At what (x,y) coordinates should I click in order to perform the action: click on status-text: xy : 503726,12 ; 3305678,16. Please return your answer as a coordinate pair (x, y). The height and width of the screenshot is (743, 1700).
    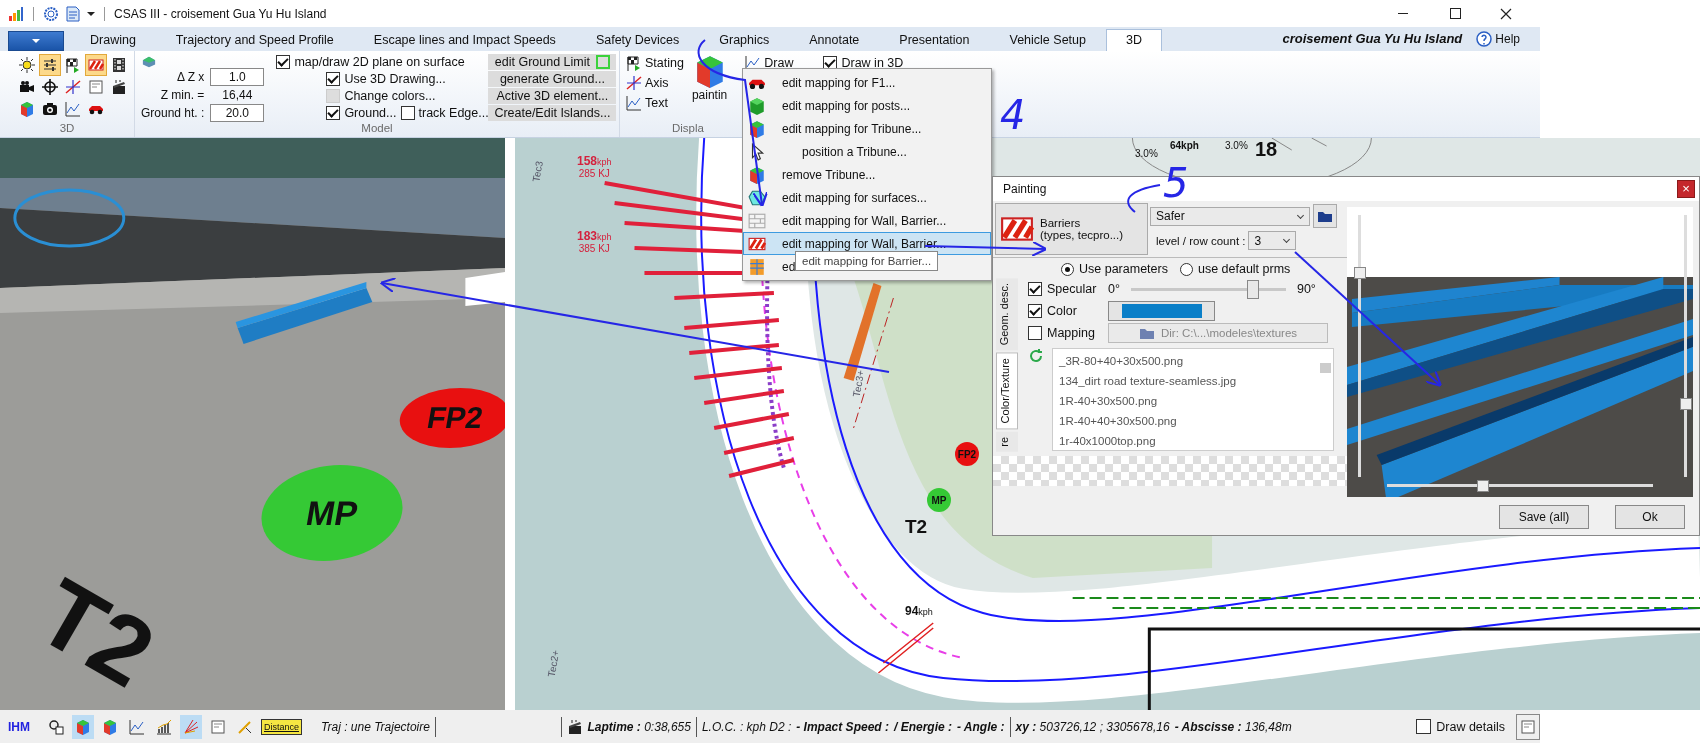
    Looking at the image, I should click on (1092, 726).